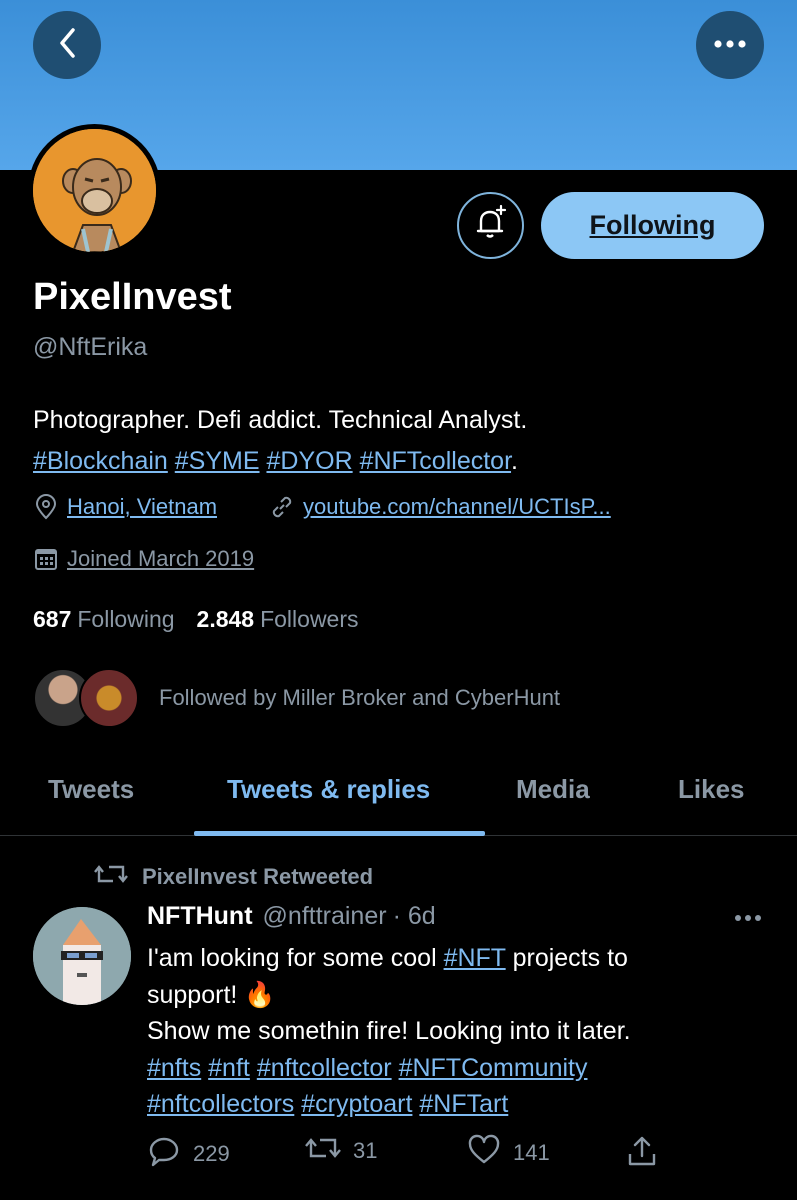  I want to click on retweet-count: 31, so click(365, 1150).